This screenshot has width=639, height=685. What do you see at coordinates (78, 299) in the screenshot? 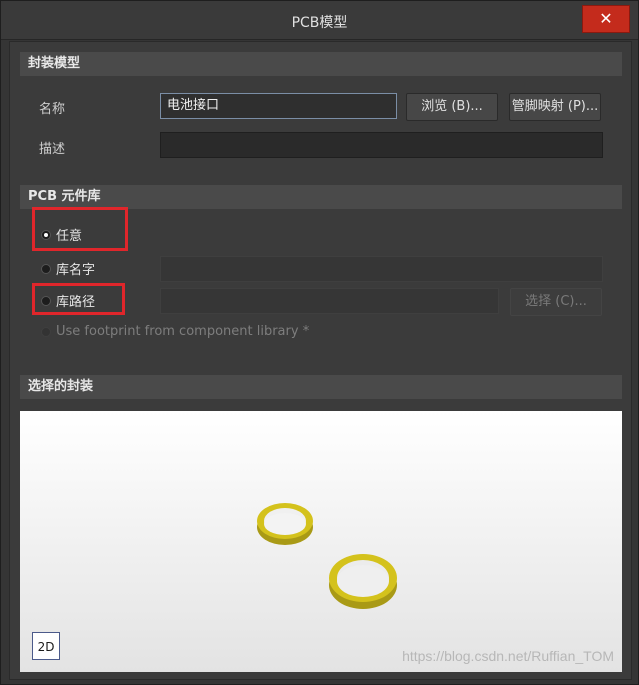
I see `highlight-box-library-path` at bounding box center [78, 299].